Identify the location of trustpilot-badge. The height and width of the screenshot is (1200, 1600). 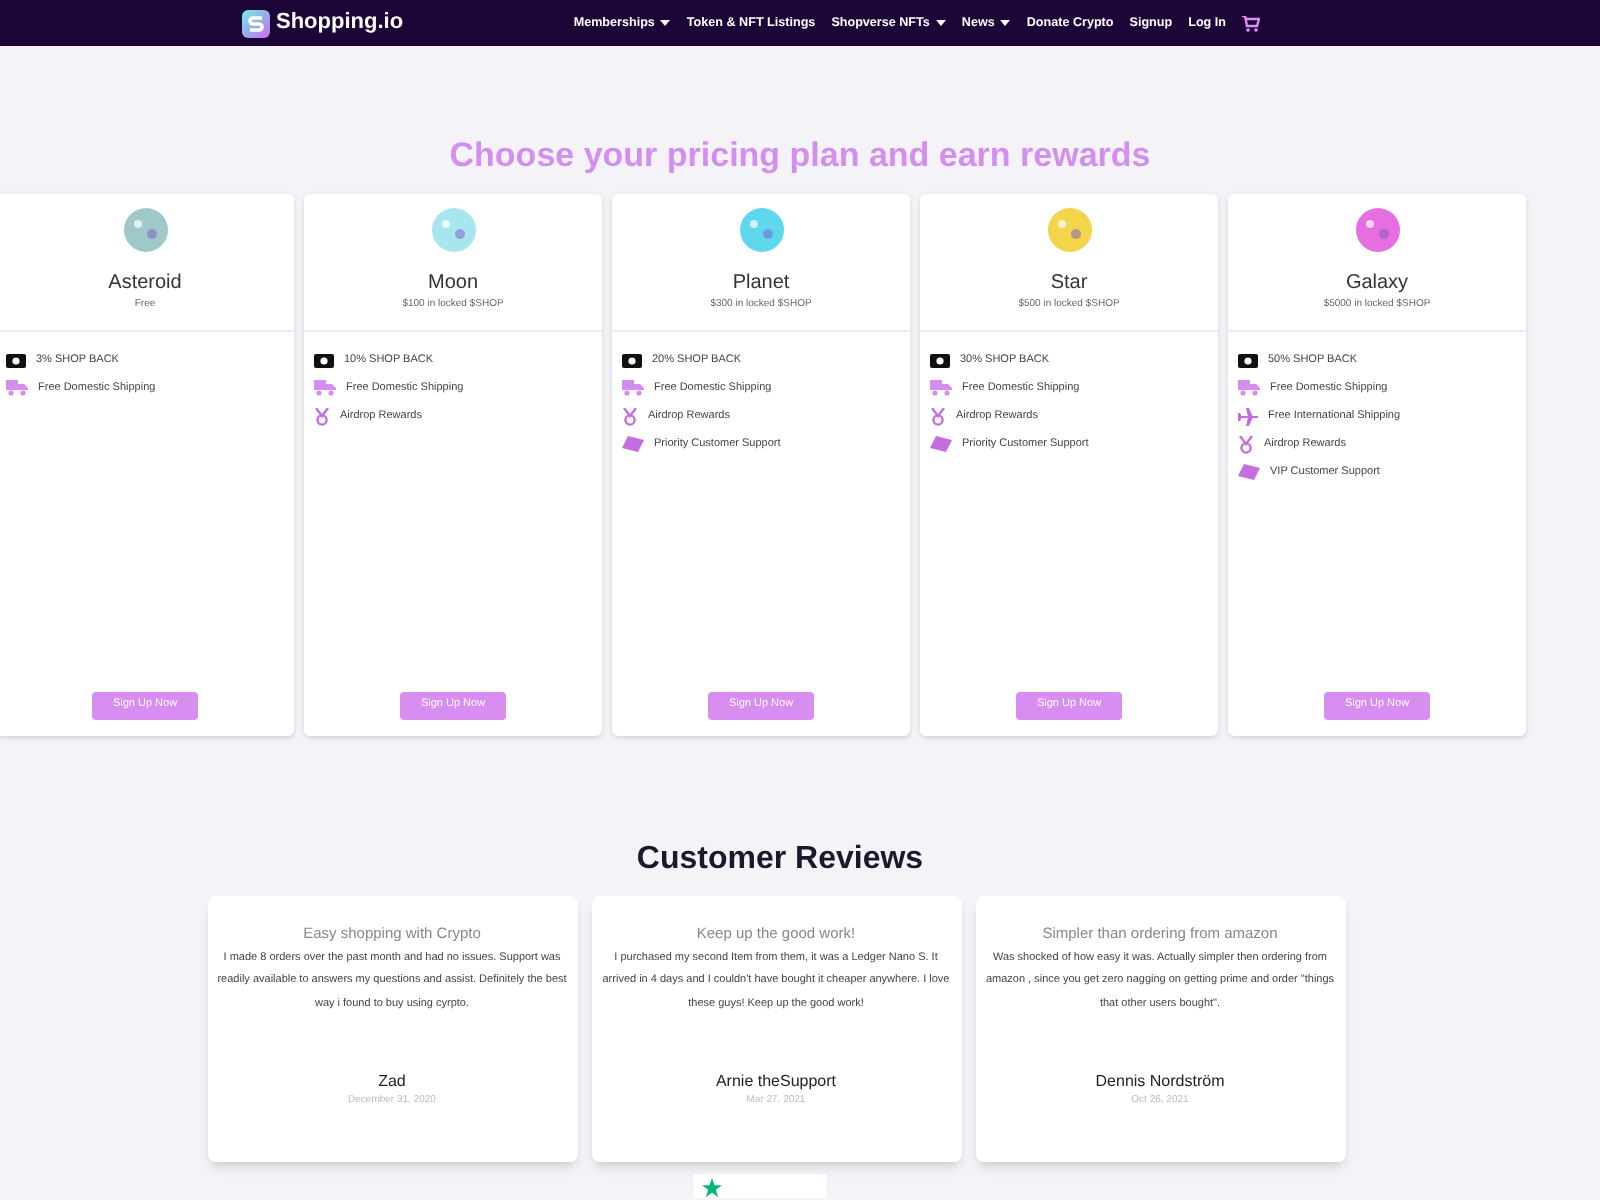
(760, 1185).